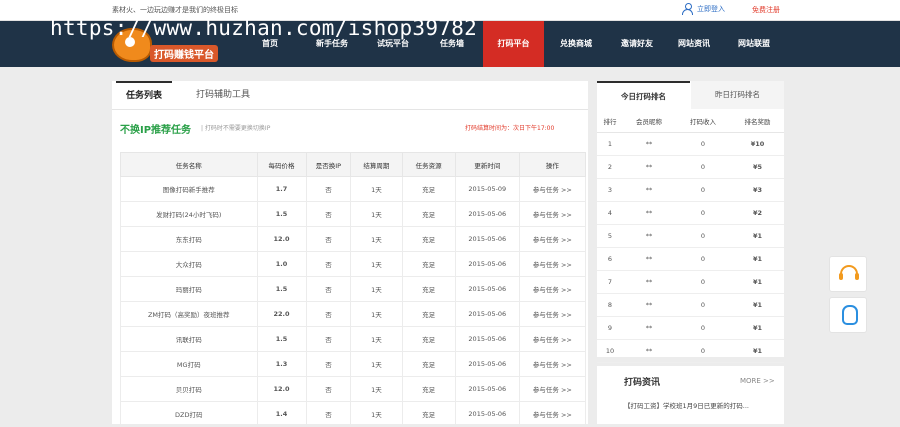 The width and height of the screenshot is (900, 427). What do you see at coordinates (643, 95) in the screenshot?
I see `tab-today-rank: 今日打码排名` at bounding box center [643, 95].